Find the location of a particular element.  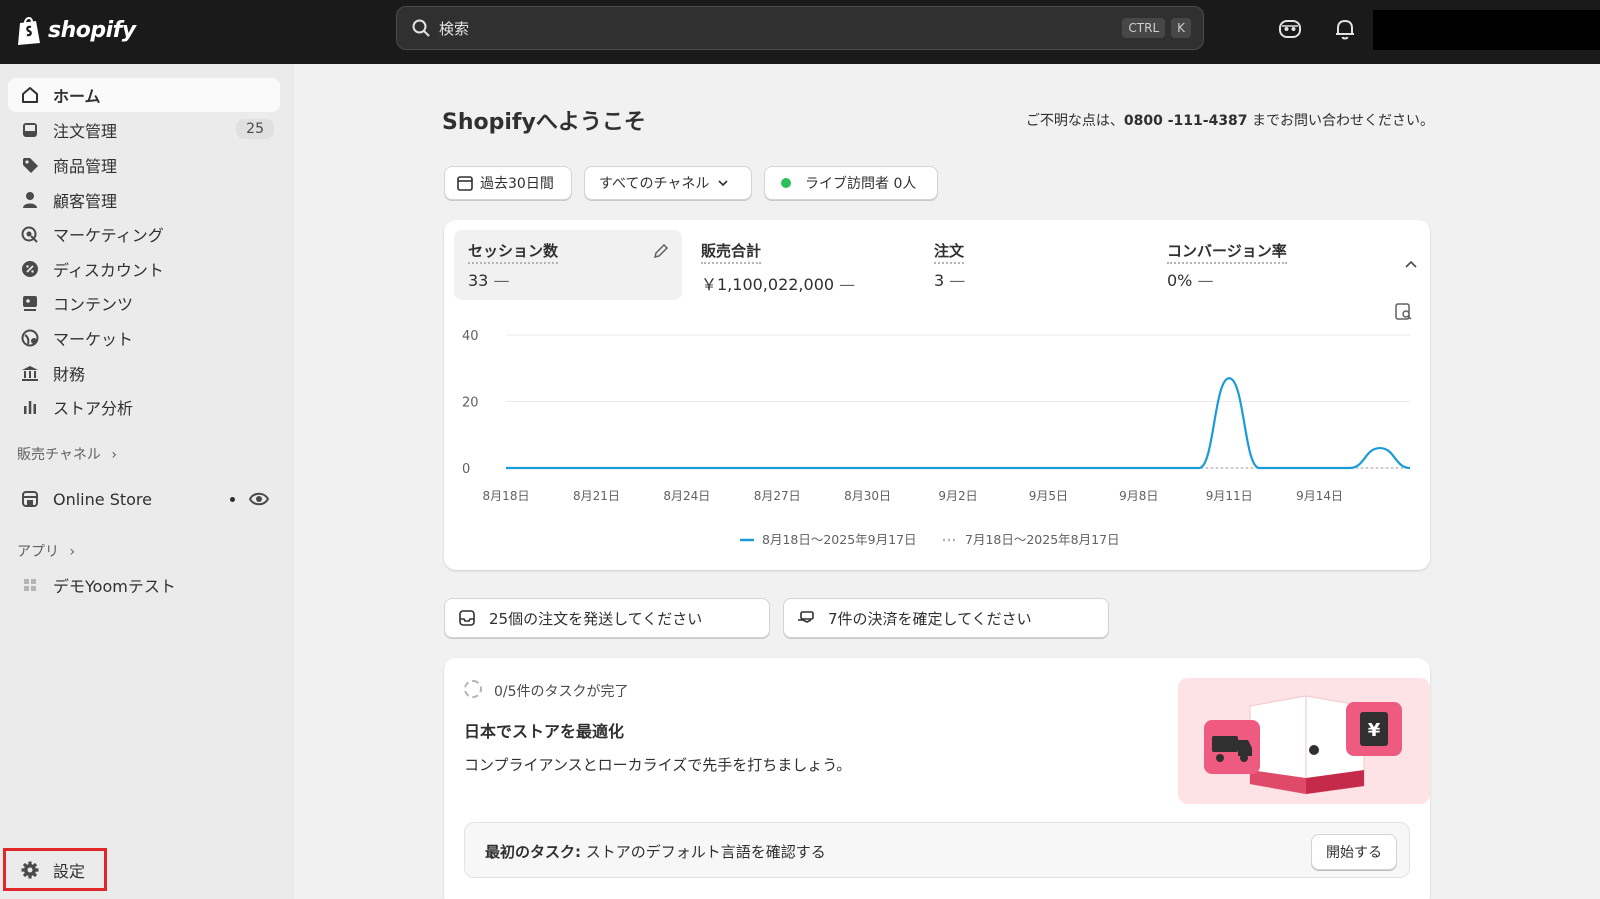

nav-label: ホーム is located at coordinates (77, 96).